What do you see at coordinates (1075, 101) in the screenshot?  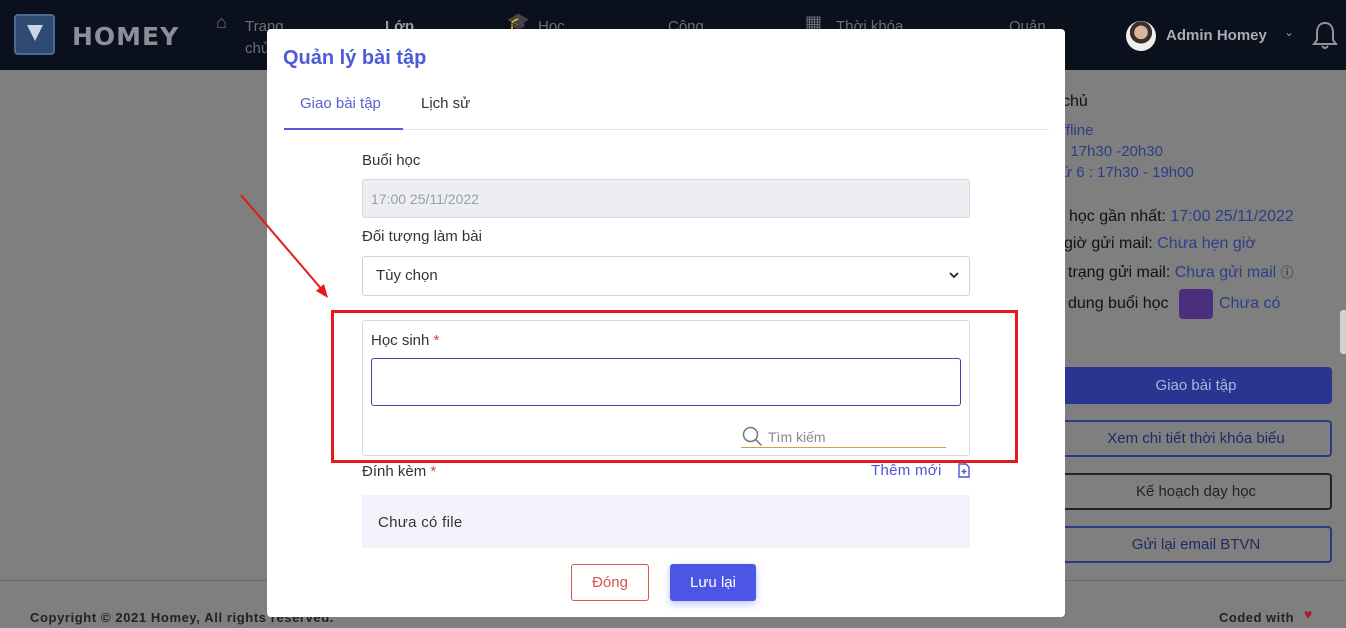 I see `class-info-heading: chủ` at bounding box center [1075, 101].